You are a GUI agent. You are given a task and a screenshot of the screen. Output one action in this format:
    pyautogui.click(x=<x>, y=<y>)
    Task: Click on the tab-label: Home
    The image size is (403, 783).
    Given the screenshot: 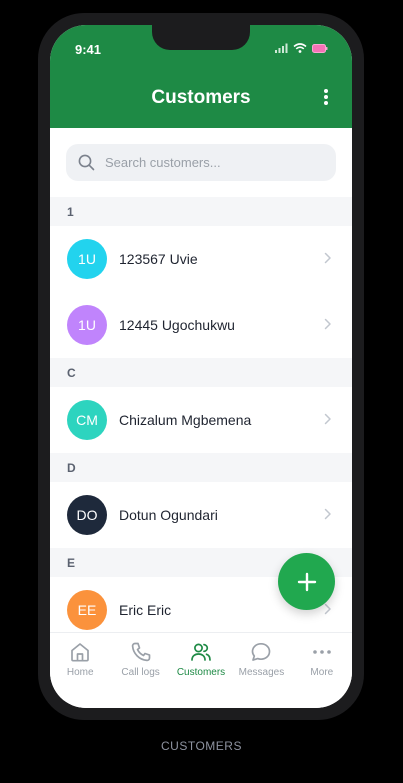 What is the action you would take?
    pyautogui.click(x=80, y=672)
    